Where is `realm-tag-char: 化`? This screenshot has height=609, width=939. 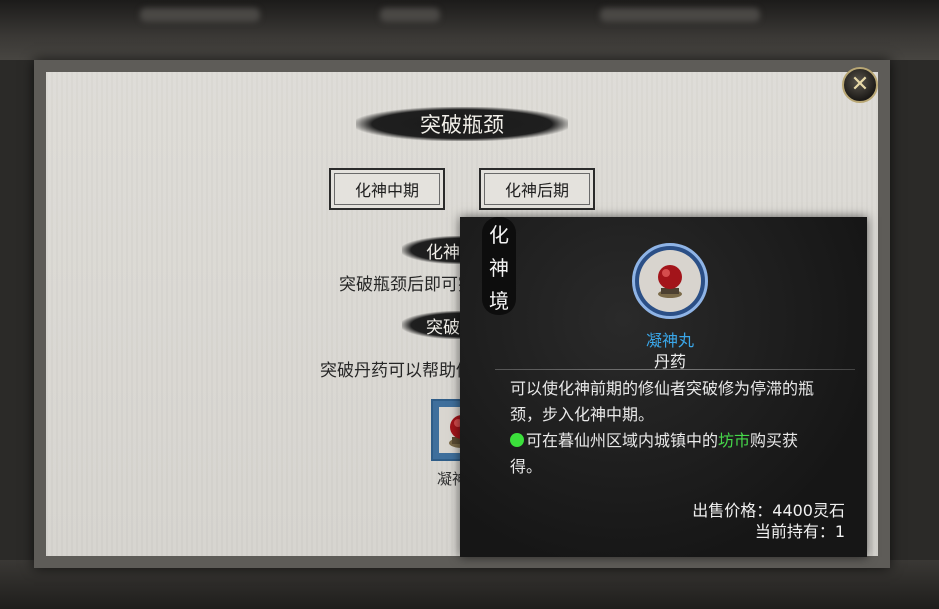
realm-tag-char: 化 is located at coordinates (499, 234).